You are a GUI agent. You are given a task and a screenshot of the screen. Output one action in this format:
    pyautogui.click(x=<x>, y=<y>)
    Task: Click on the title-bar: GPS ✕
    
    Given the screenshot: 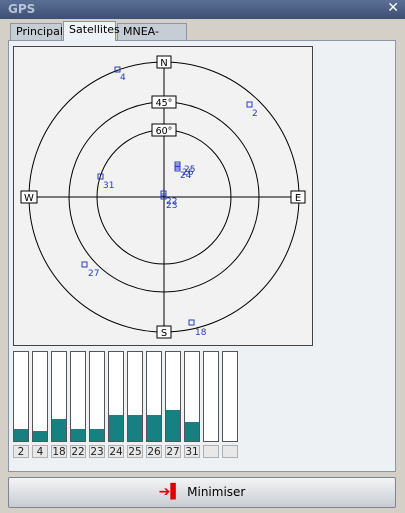 What is the action you would take?
    pyautogui.click(x=202, y=9)
    